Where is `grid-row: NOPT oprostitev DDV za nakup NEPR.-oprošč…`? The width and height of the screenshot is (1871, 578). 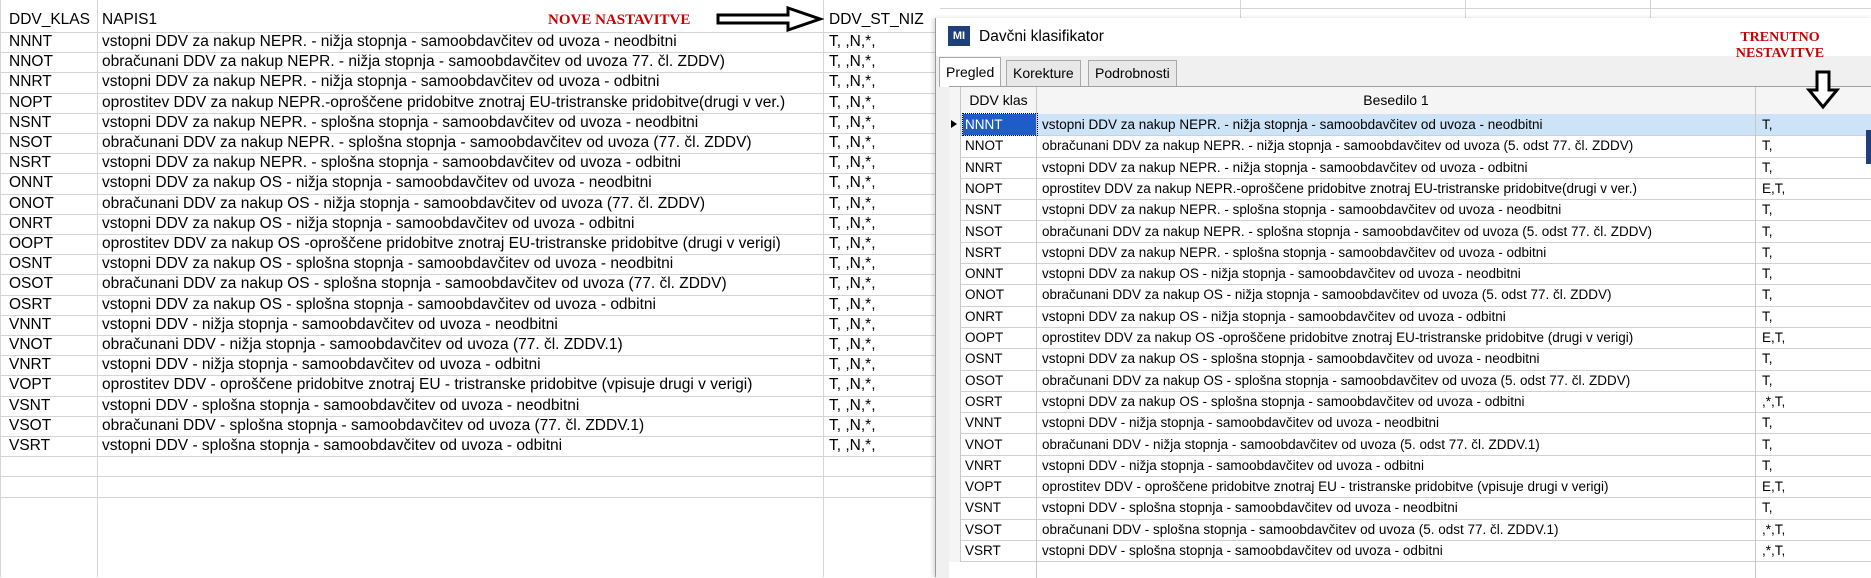 grid-row: NOPT oprostitev DDV za nakup NEPR.-oprošč… is located at coordinates (1410, 189).